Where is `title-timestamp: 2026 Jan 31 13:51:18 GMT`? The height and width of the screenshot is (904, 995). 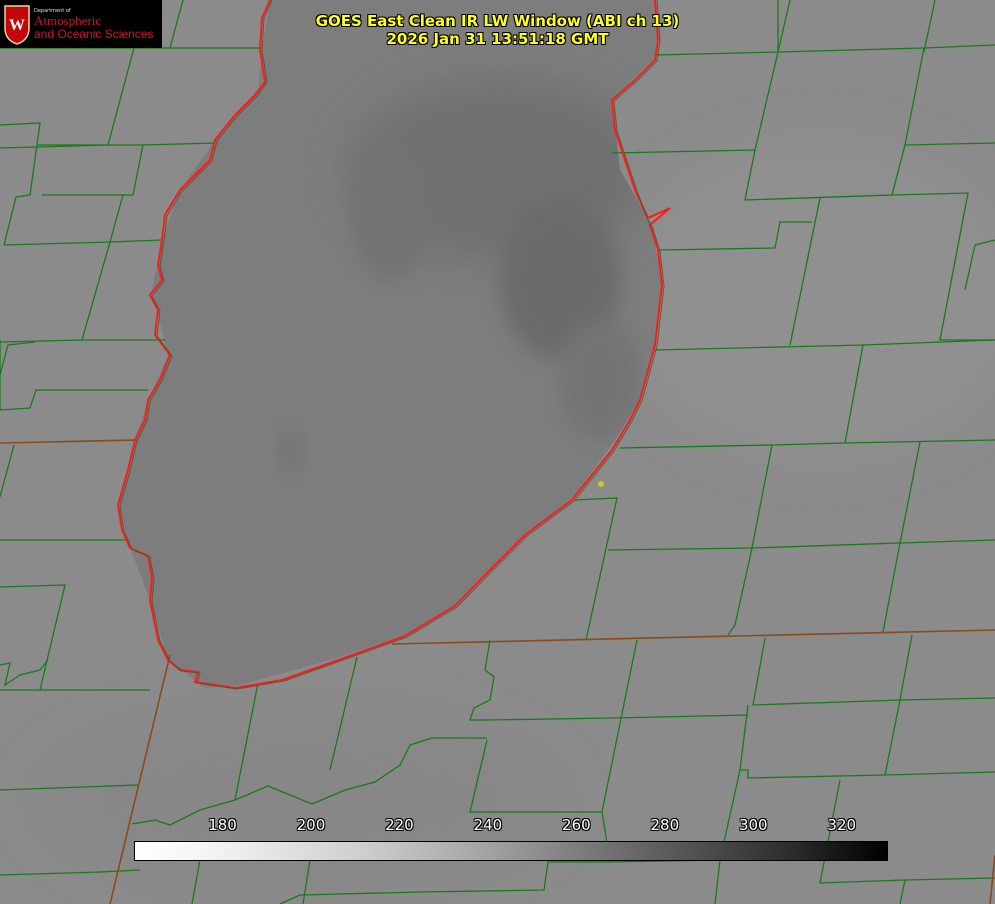 title-timestamp: 2026 Jan 31 13:51:18 GMT is located at coordinates (497, 39).